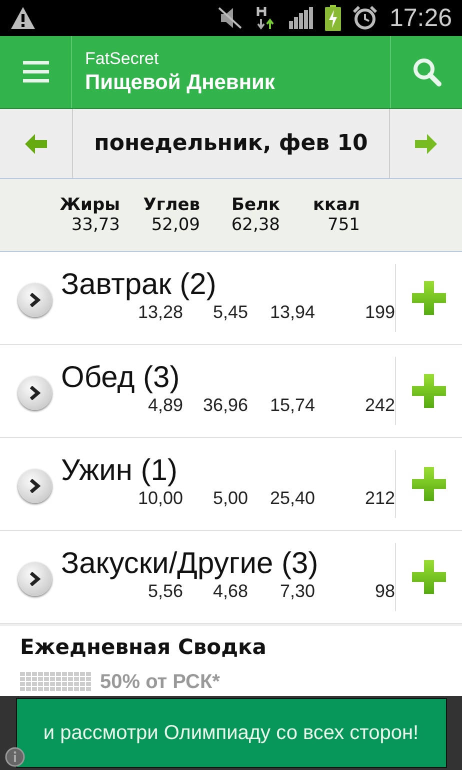  What do you see at coordinates (159, 312) in the screenshot?
I see `meal-value: 13,28` at bounding box center [159, 312].